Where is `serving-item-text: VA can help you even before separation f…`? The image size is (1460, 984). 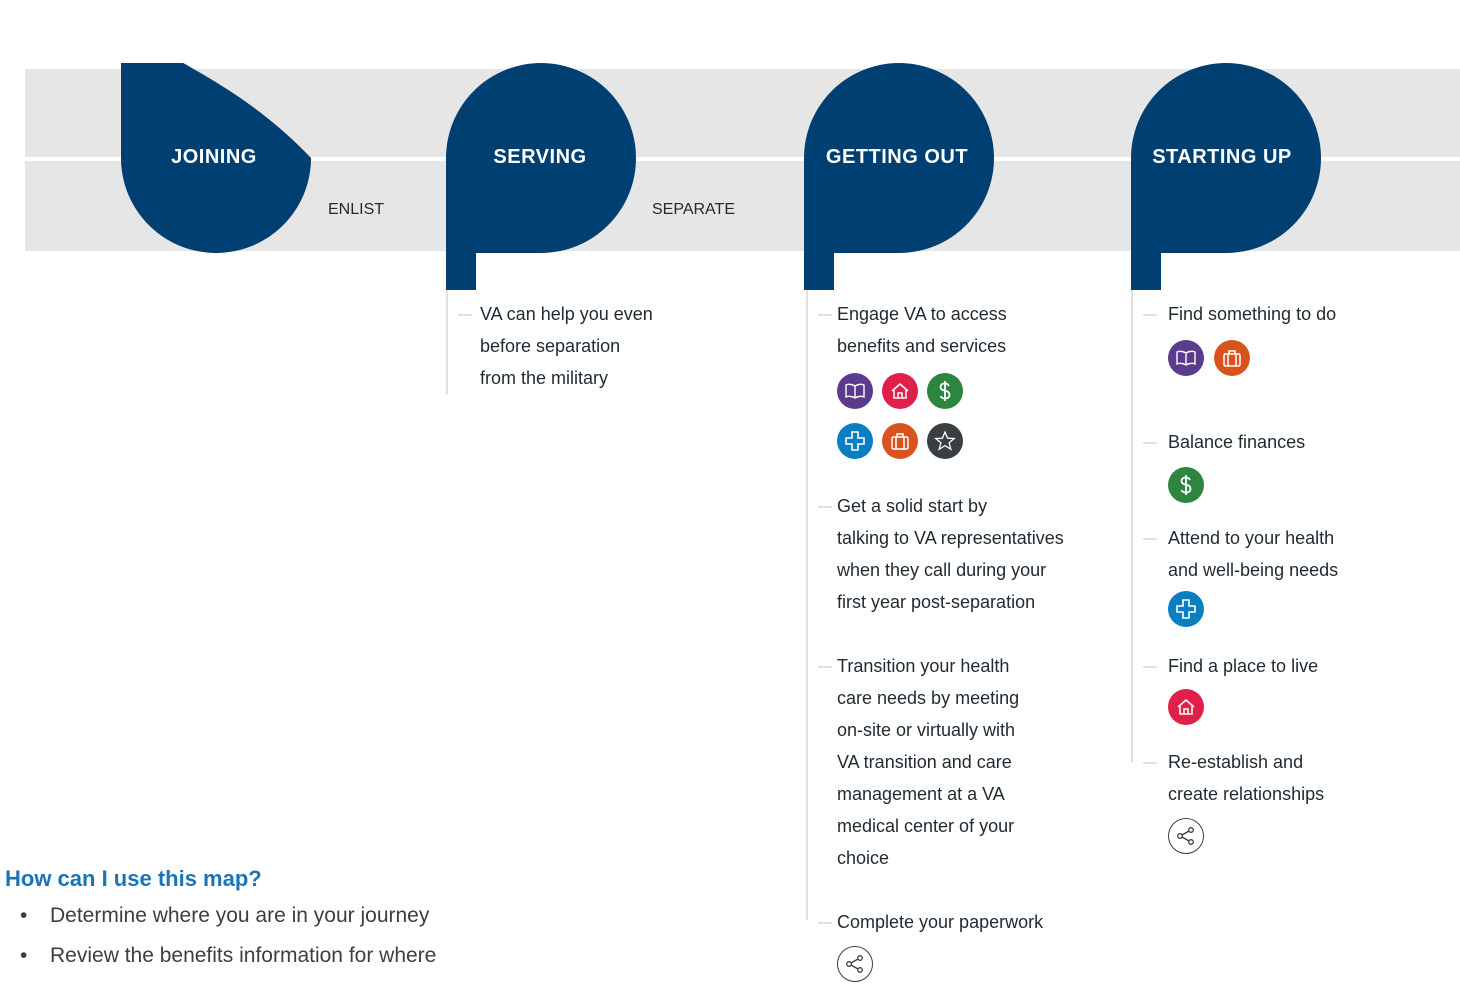 serving-item-text: VA can help you even before separation f… is located at coordinates (566, 346).